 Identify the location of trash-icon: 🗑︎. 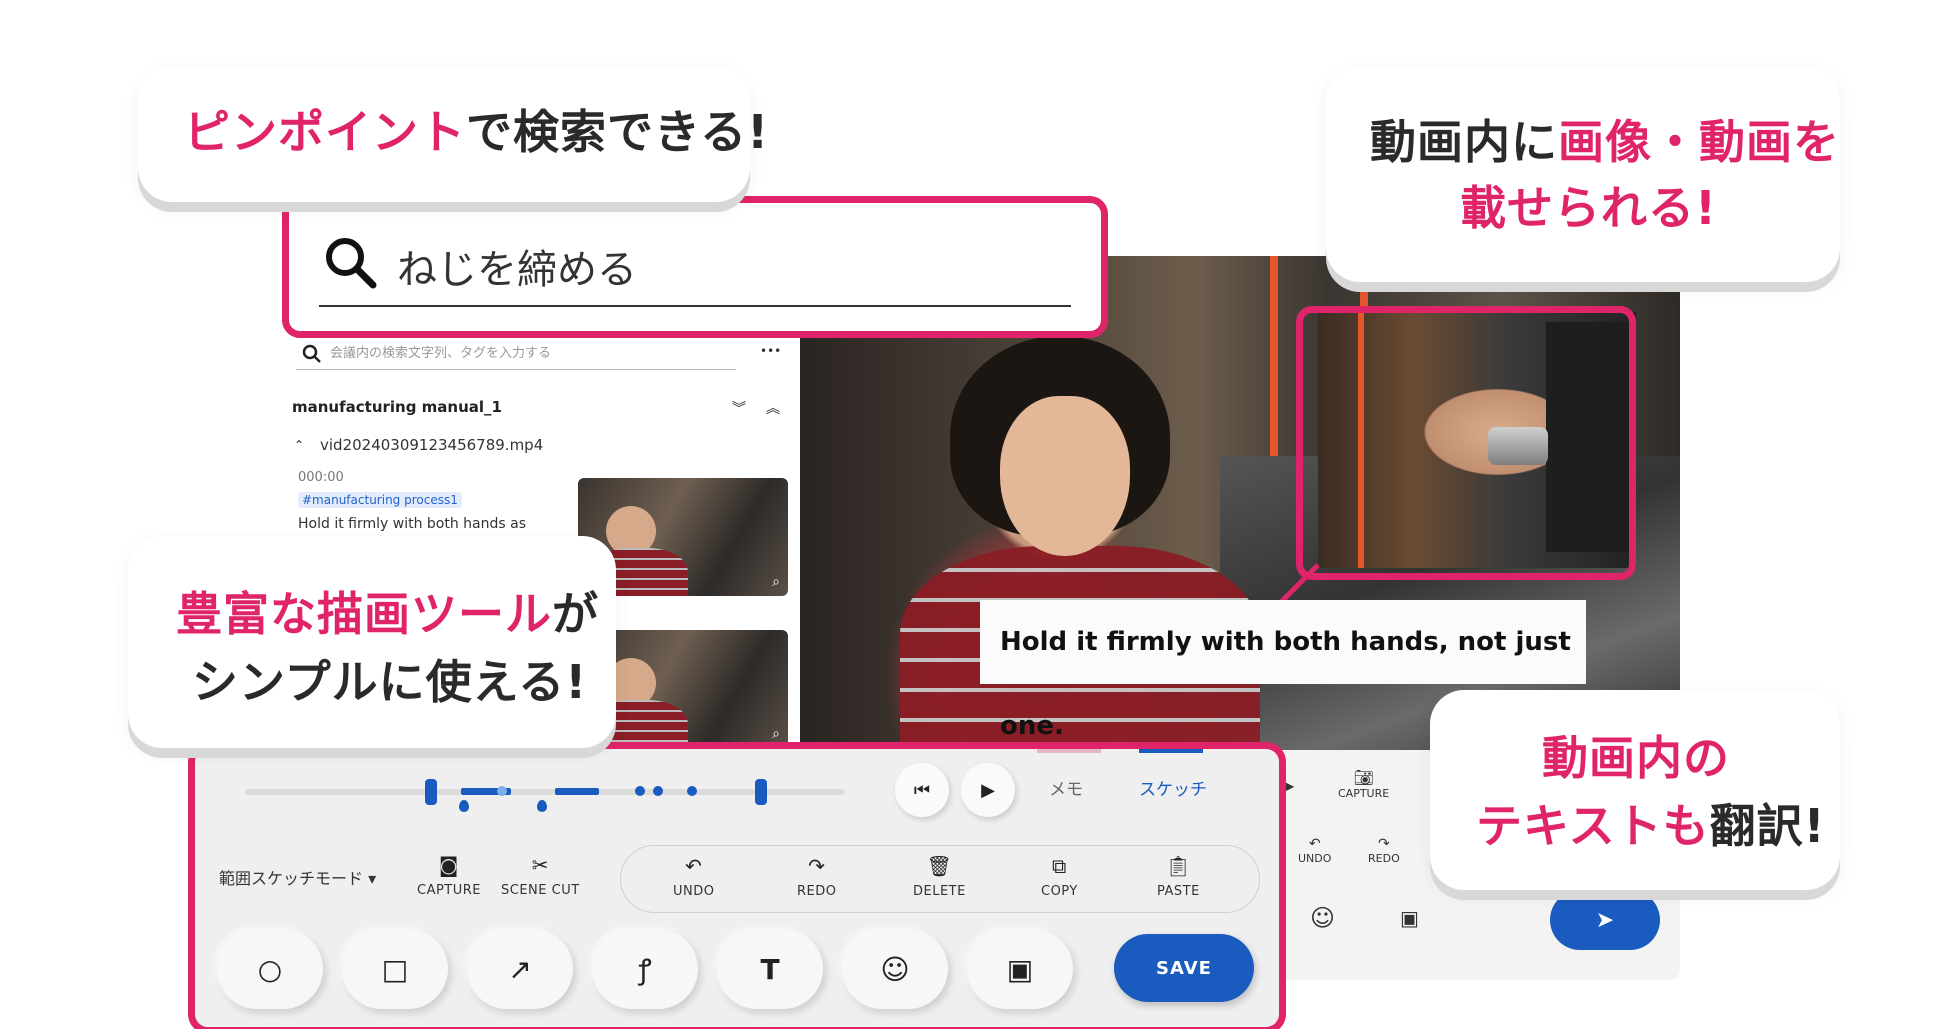
(939, 866).